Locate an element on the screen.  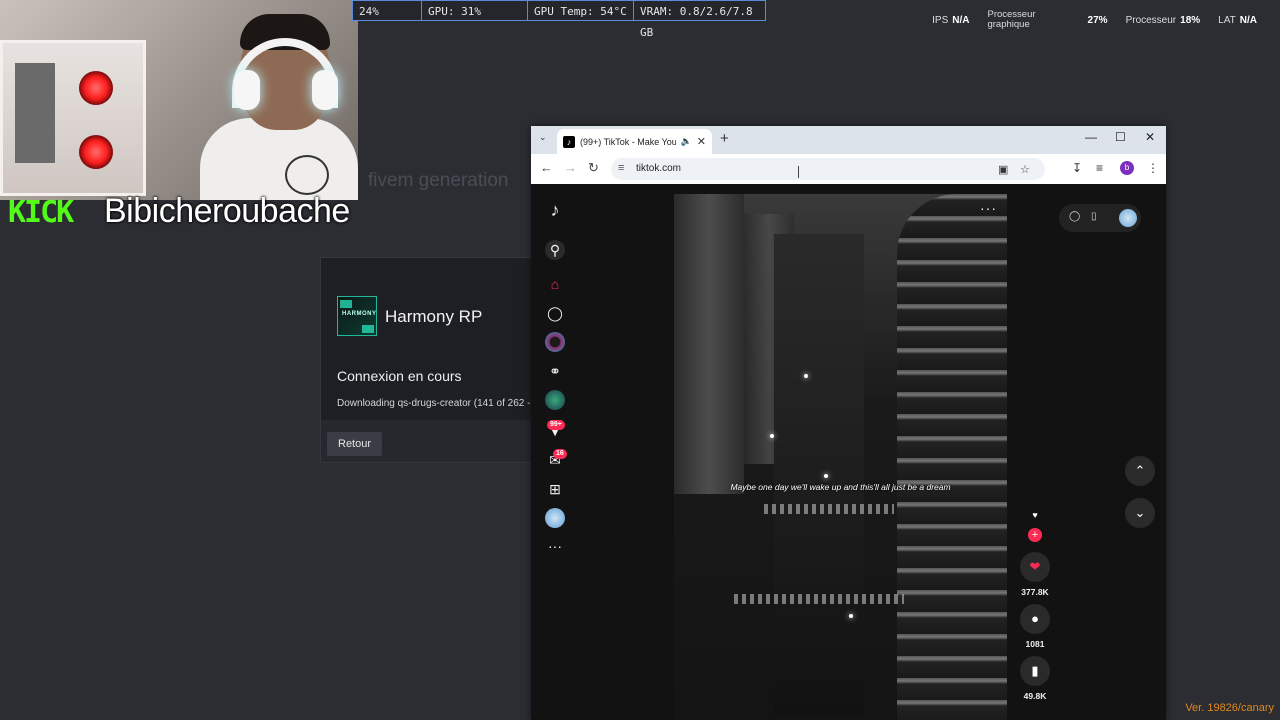
text-cursor-icon is located at coordinates (798, 172).